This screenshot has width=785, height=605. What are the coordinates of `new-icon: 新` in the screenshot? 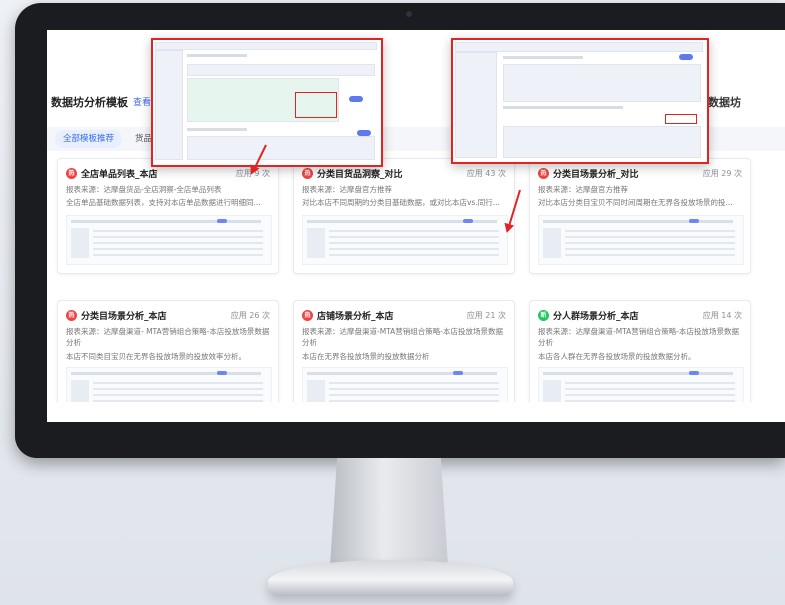 It's located at (543, 315).